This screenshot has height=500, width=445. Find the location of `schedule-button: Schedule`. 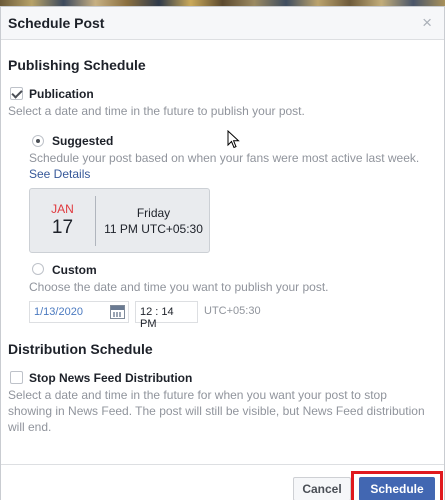

schedule-button: Schedule is located at coordinates (397, 488).